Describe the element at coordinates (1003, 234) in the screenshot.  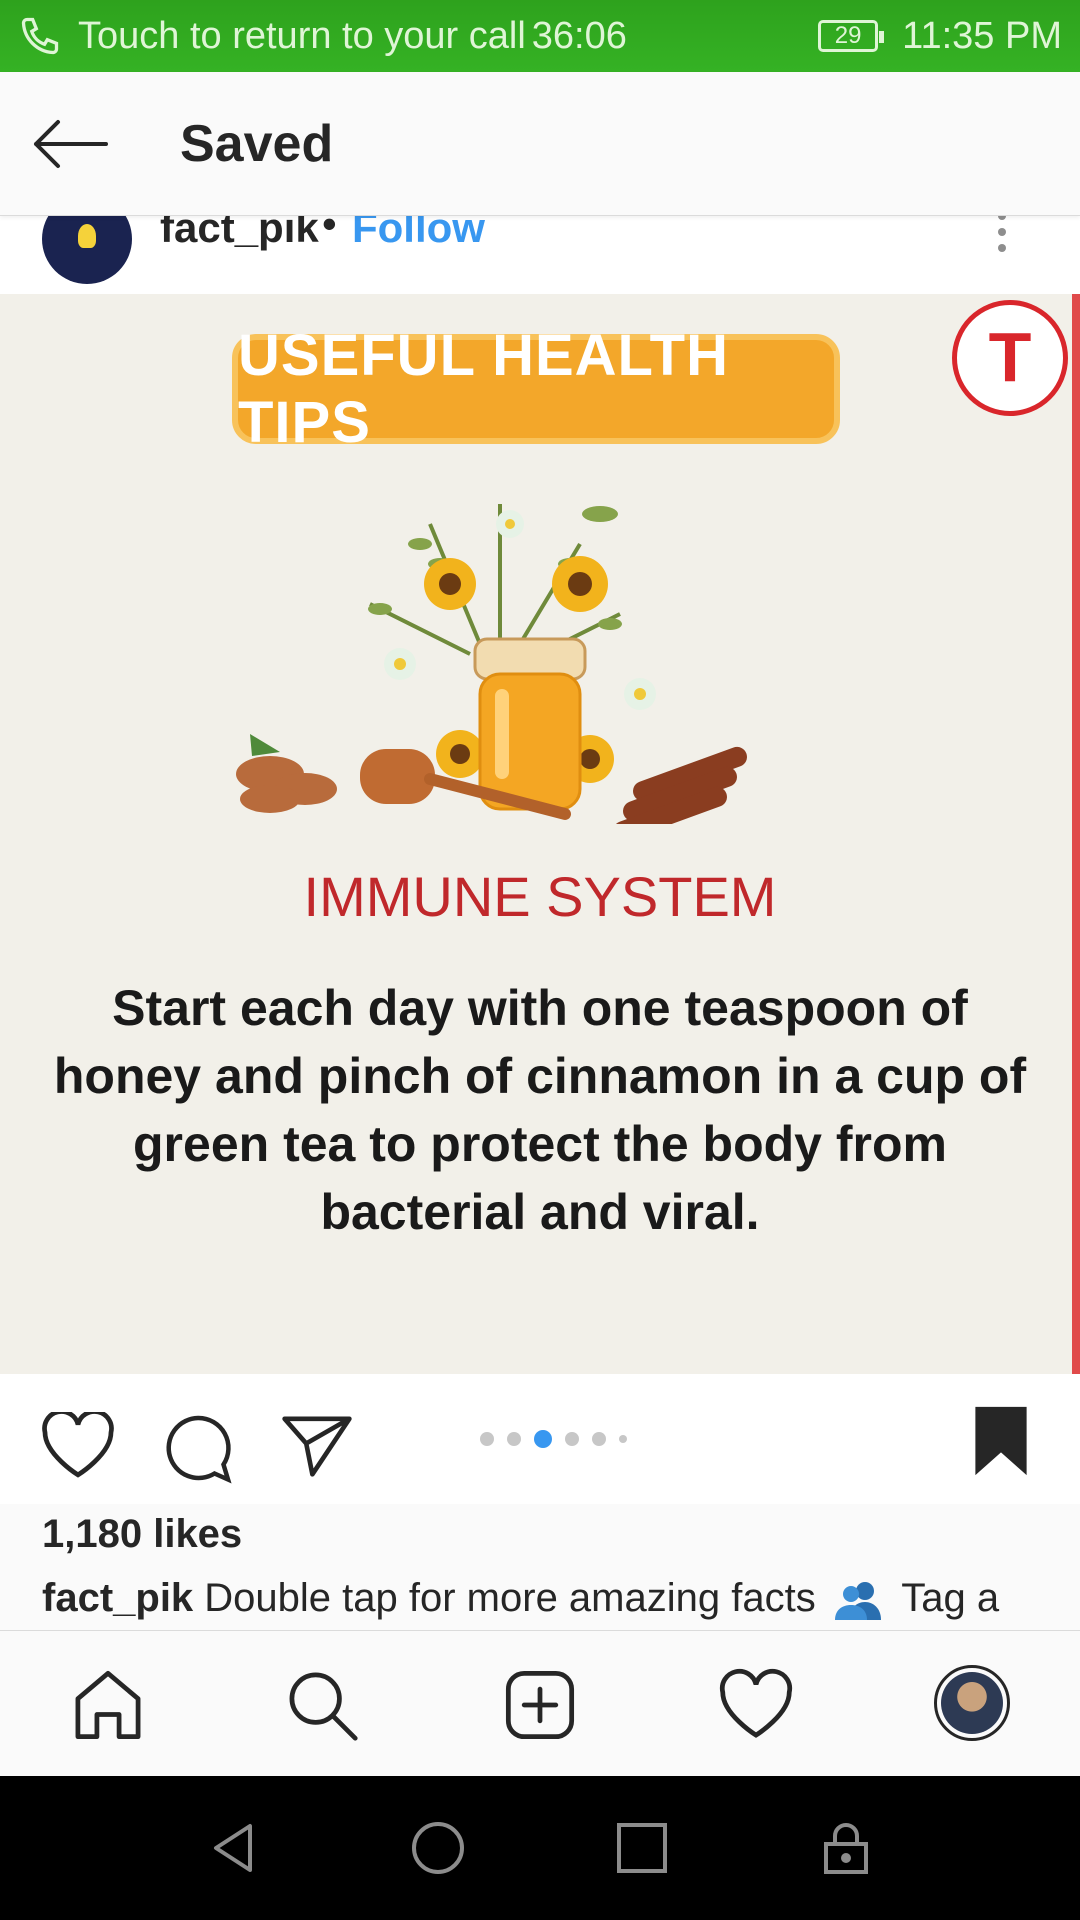
I see `more-options-icon` at that location.